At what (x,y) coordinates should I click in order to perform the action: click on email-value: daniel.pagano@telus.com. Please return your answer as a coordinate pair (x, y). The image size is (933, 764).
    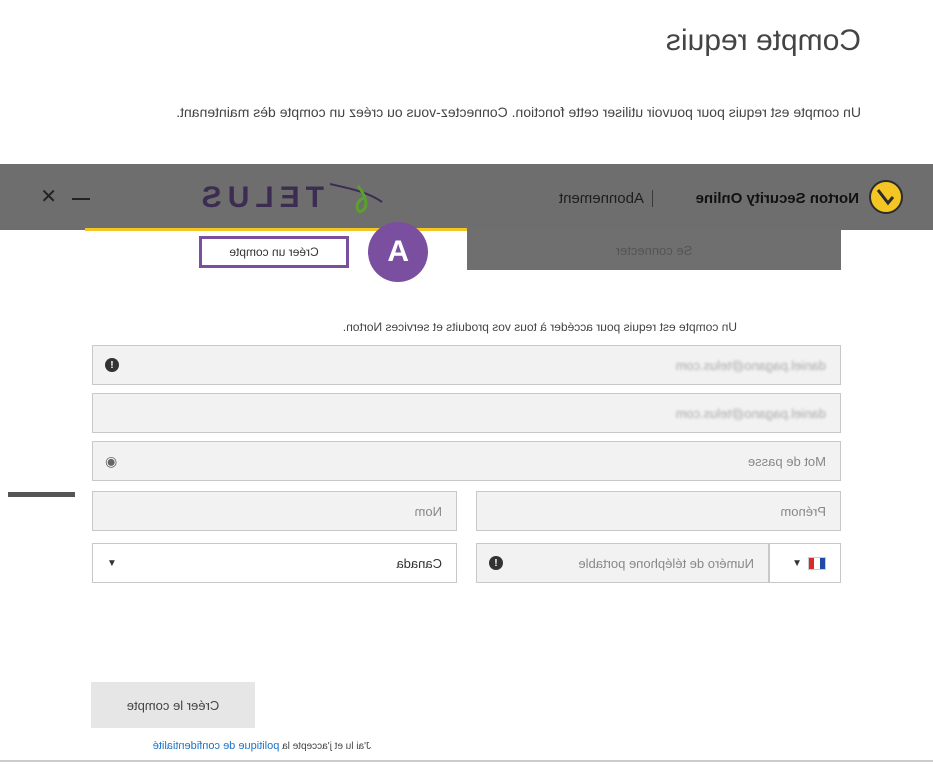
    Looking at the image, I should click on (750, 365).